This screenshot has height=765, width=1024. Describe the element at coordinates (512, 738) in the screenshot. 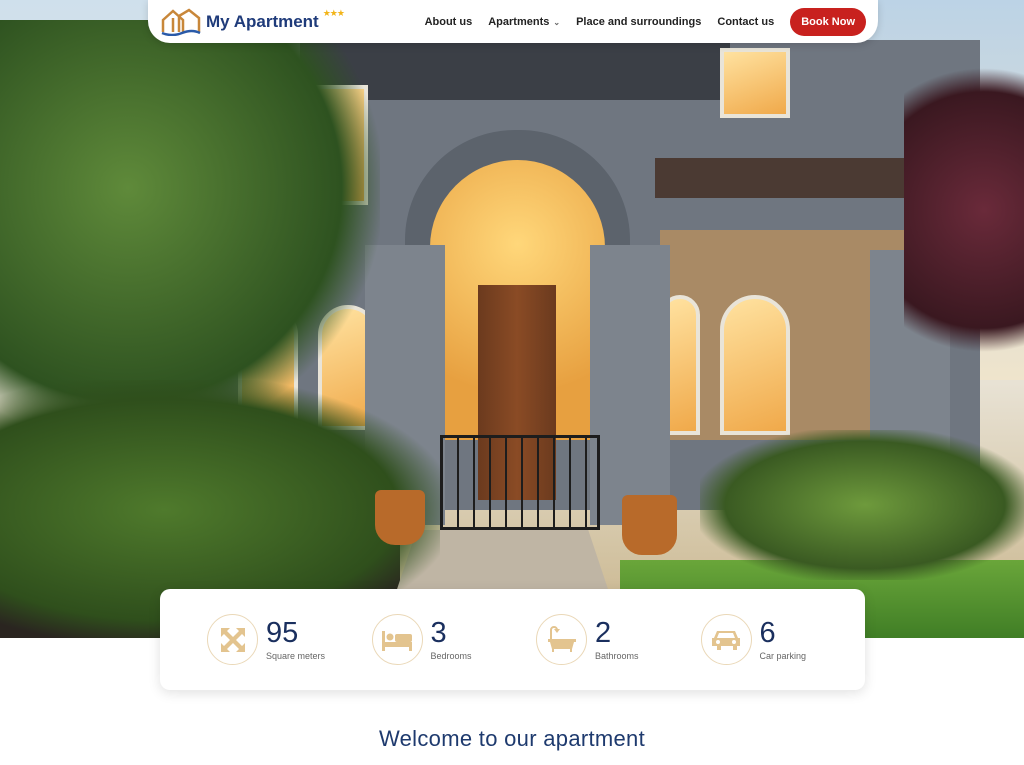

I see `welcome-heading: Welcome to our apartment` at that location.